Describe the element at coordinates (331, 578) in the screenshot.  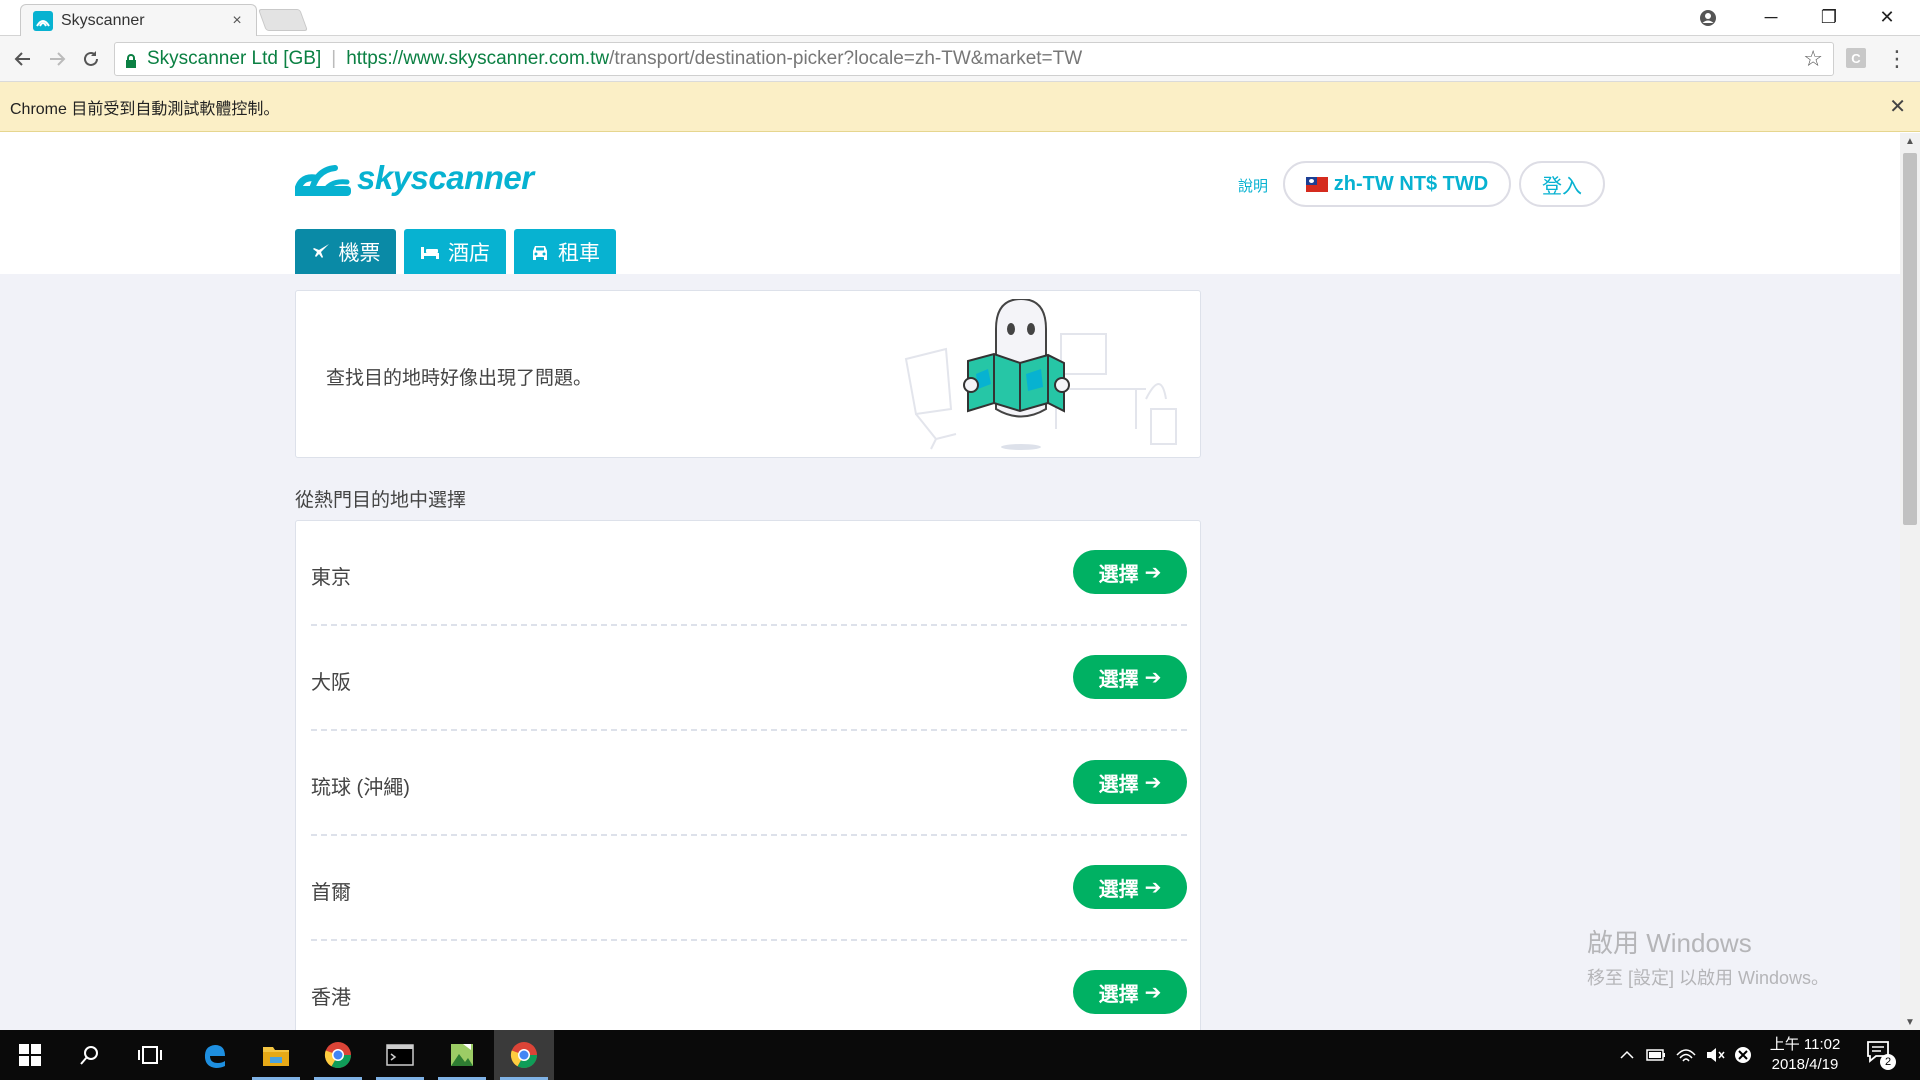
I see `destination-name: 東京` at that location.